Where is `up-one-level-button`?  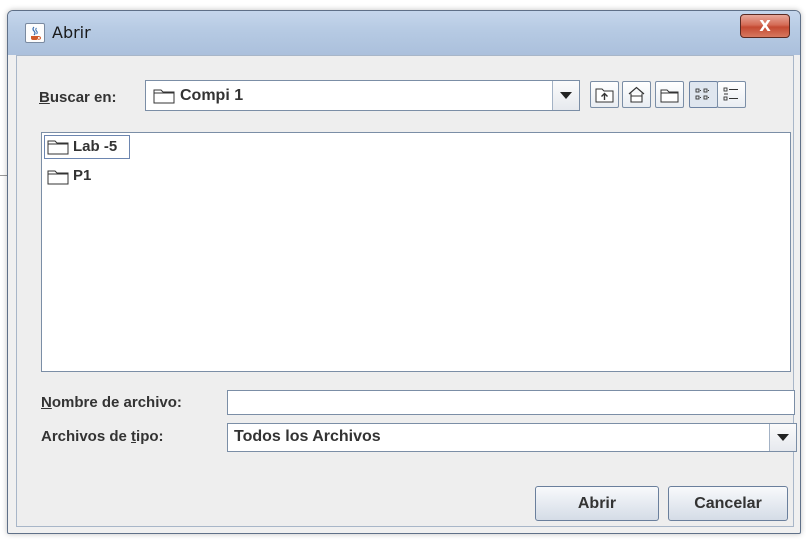
up-one-level-button is located at coordinates (604, 94).